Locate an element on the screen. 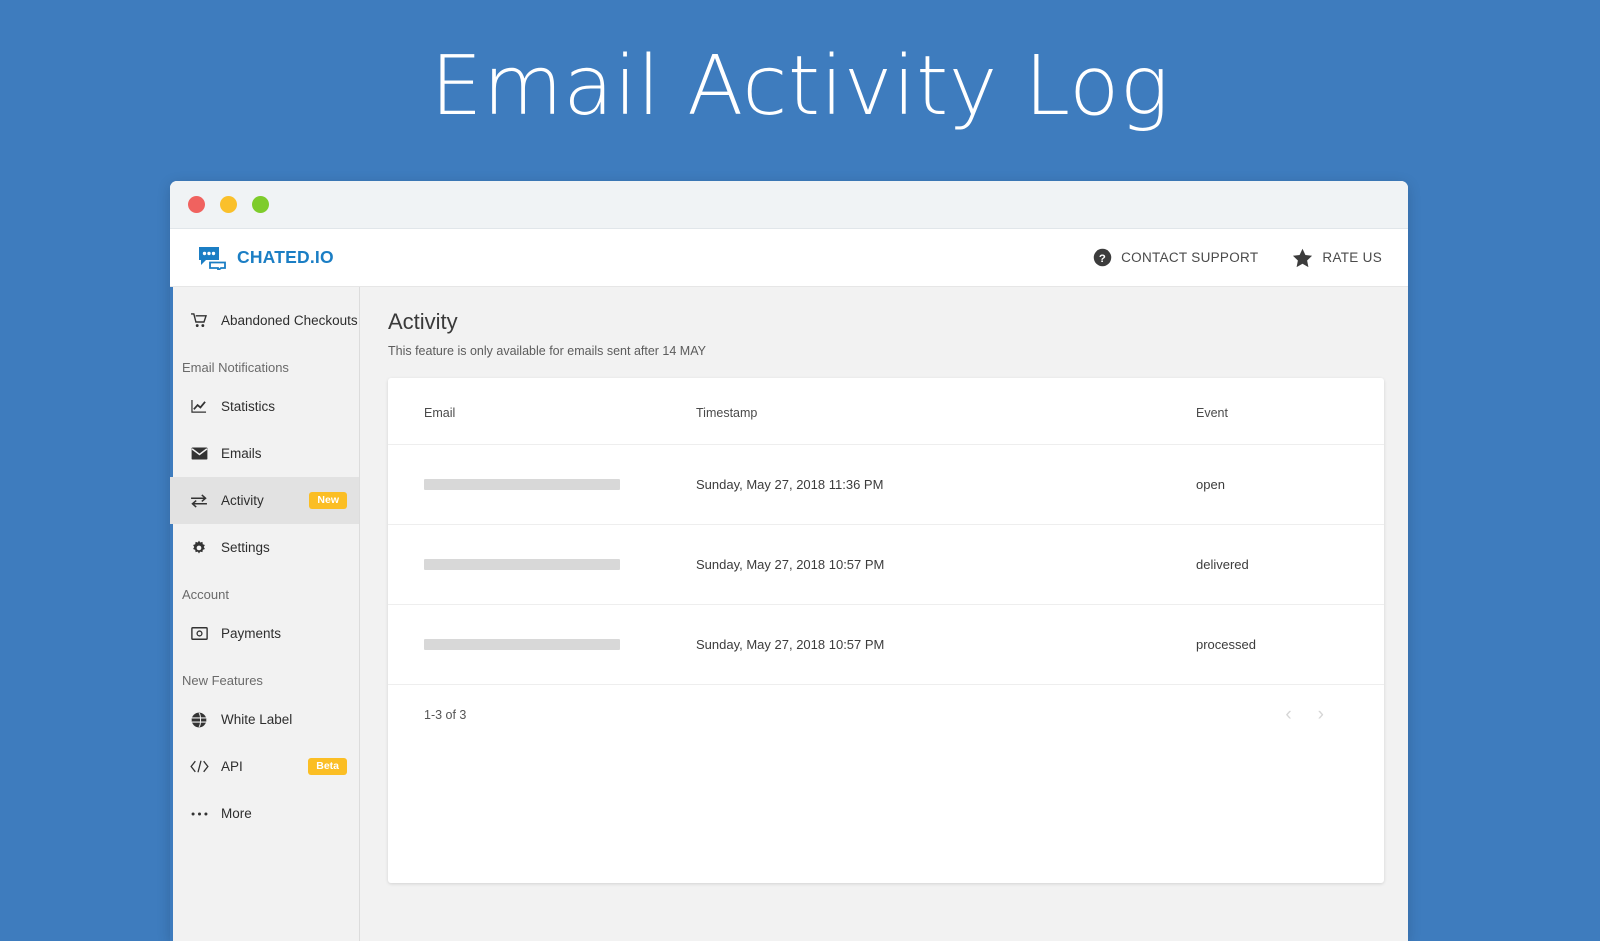 This screenshot has width=1600, height=941. cell-event: open is located at coordinates (1290, 484).